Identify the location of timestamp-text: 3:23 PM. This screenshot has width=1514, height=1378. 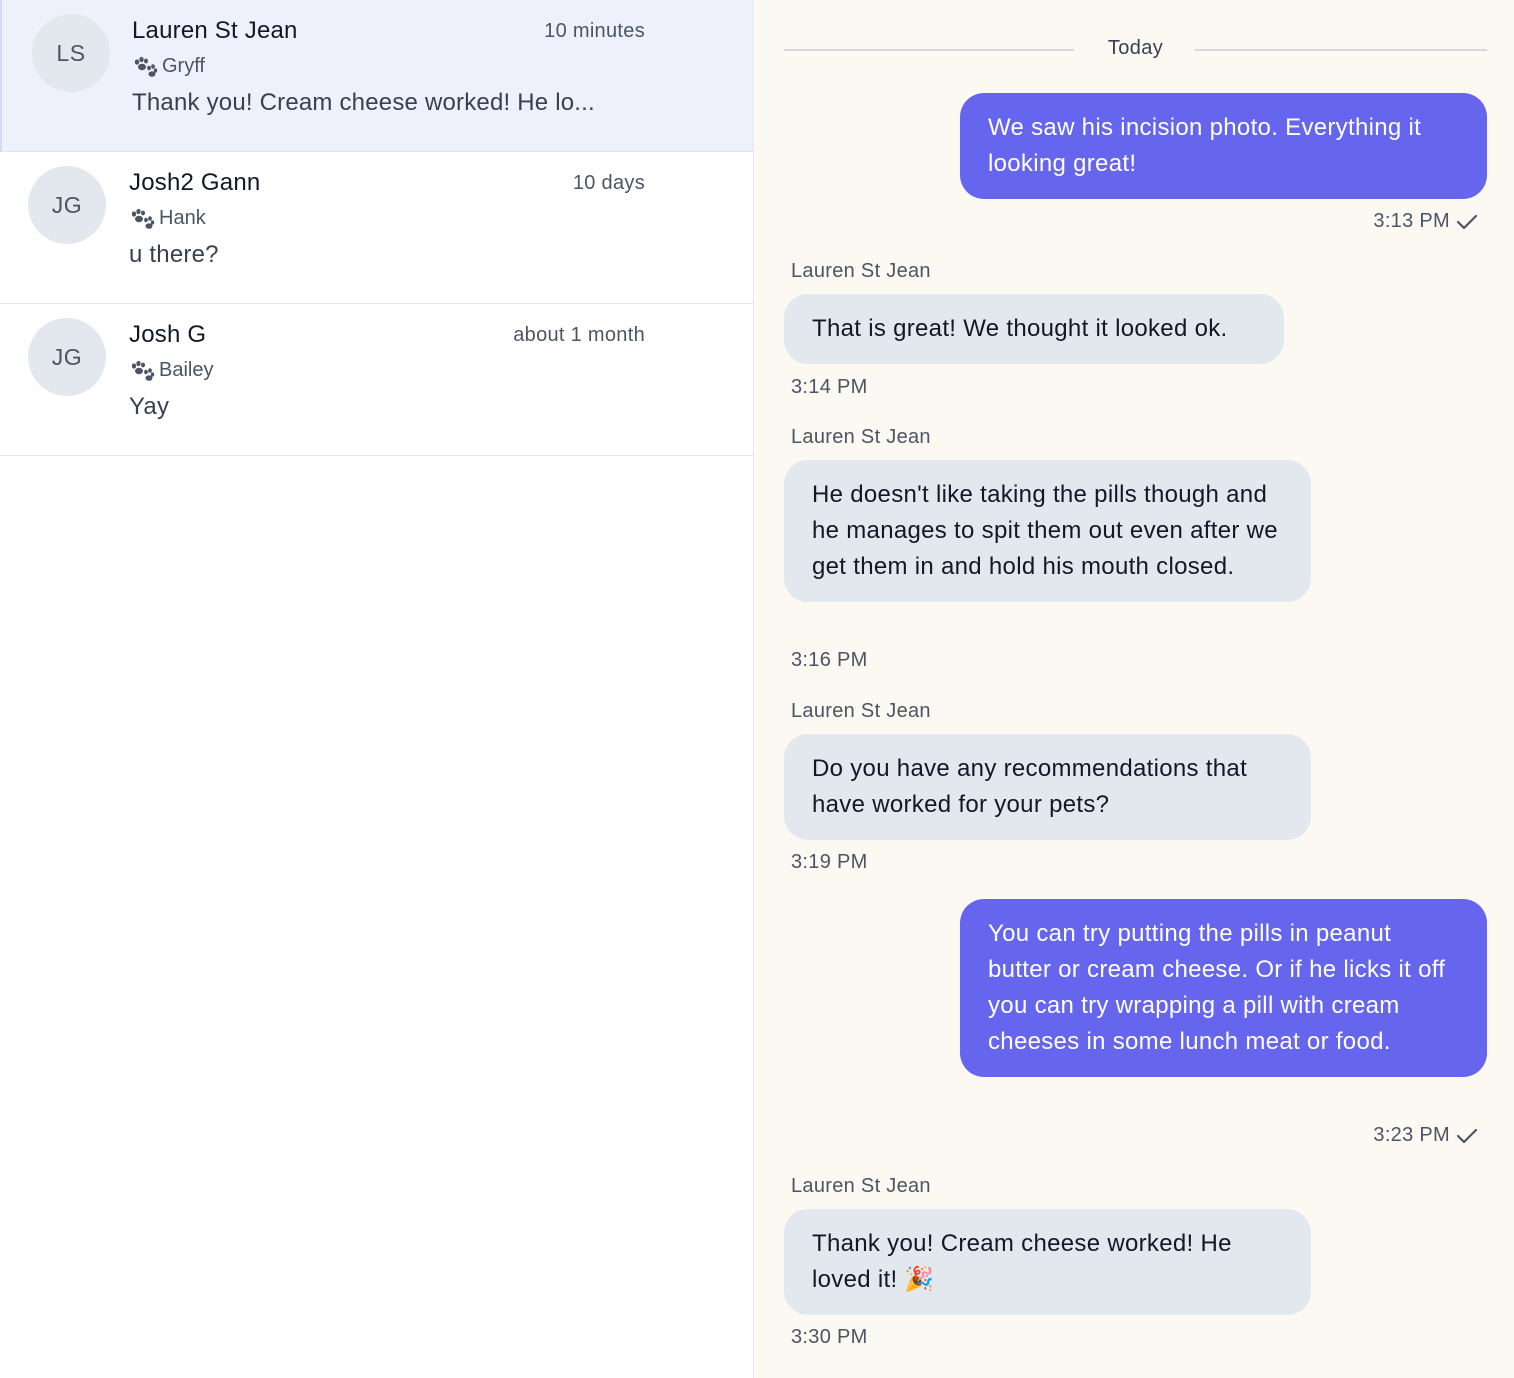
(1411, 1135).